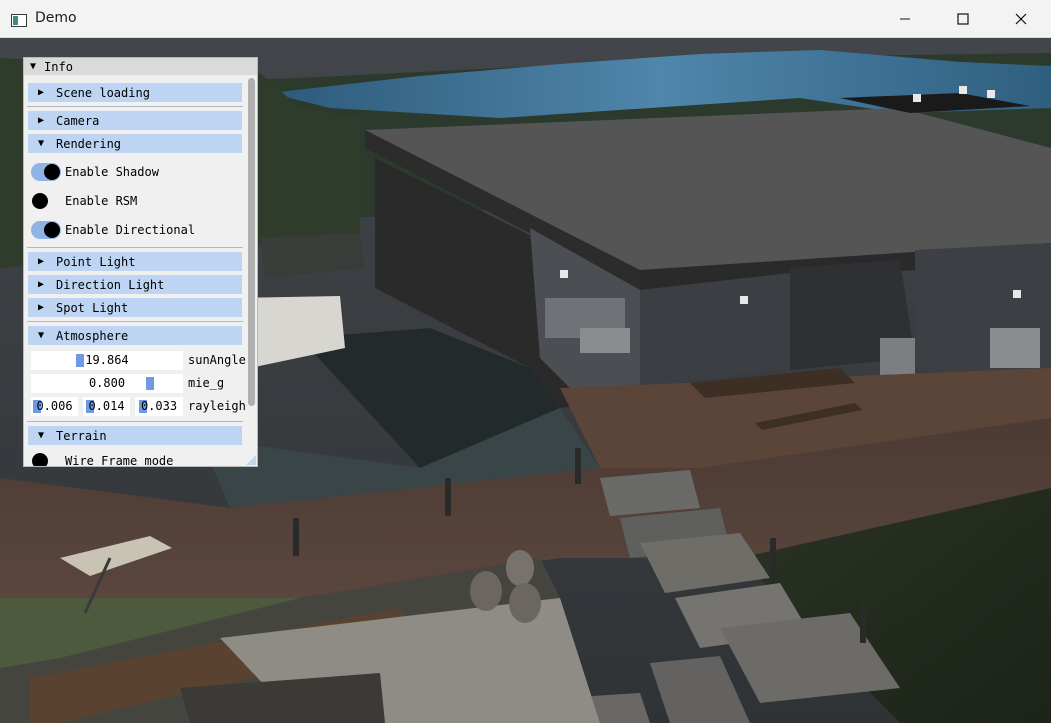 This screenshot has height=723, width=1051. I want to click on rayleigh-slider-b: 0.033, so click(159, 406).